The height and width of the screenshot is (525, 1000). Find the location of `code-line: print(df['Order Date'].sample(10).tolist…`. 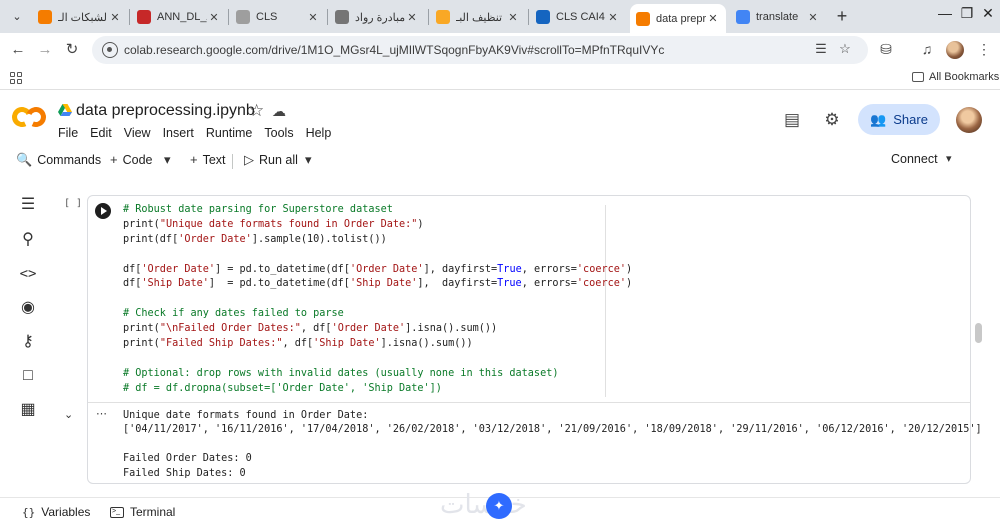

code-line: print(df['Order Date'].sample(10).tolist… is located at coordinates (377, 240).